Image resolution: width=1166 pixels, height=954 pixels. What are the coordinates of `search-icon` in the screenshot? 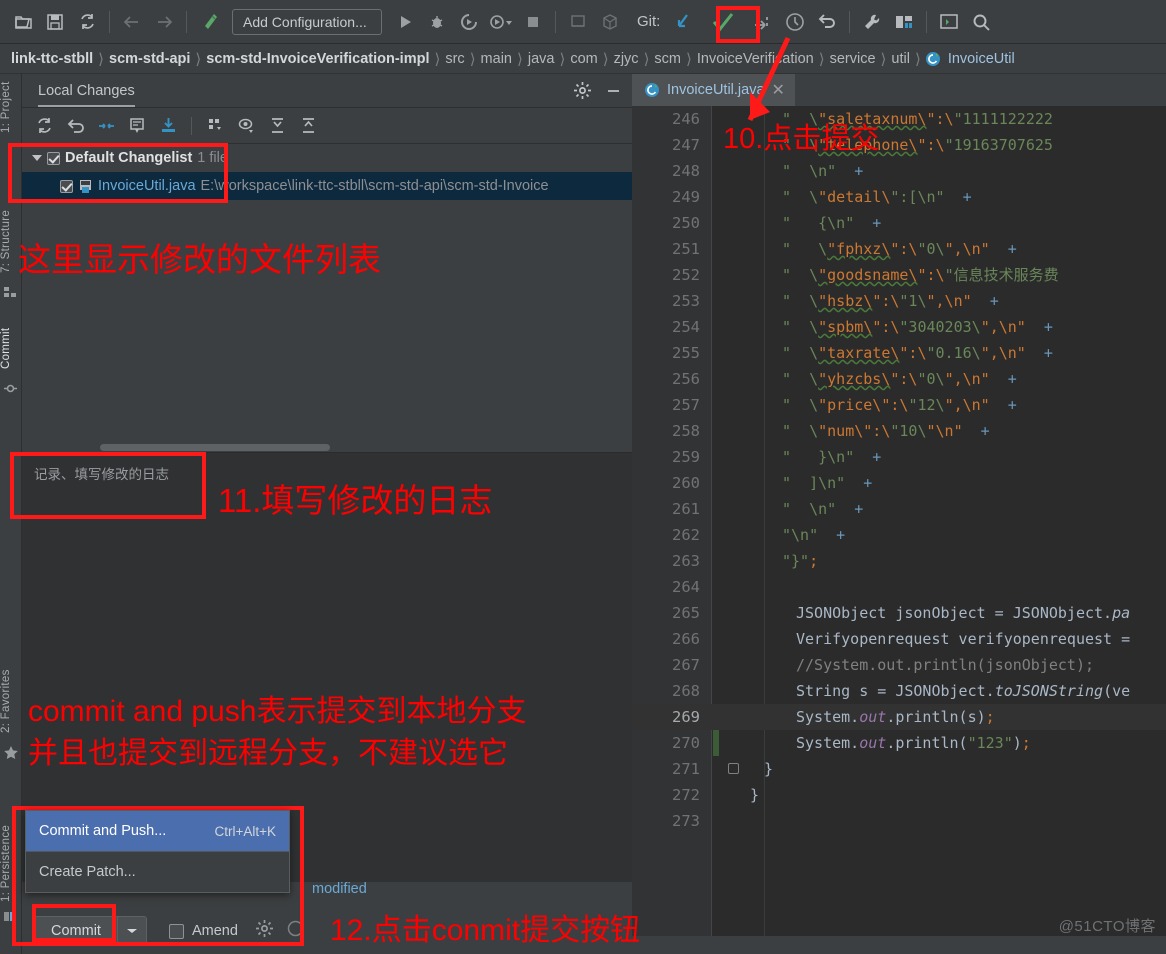 It's located at (981, 22).